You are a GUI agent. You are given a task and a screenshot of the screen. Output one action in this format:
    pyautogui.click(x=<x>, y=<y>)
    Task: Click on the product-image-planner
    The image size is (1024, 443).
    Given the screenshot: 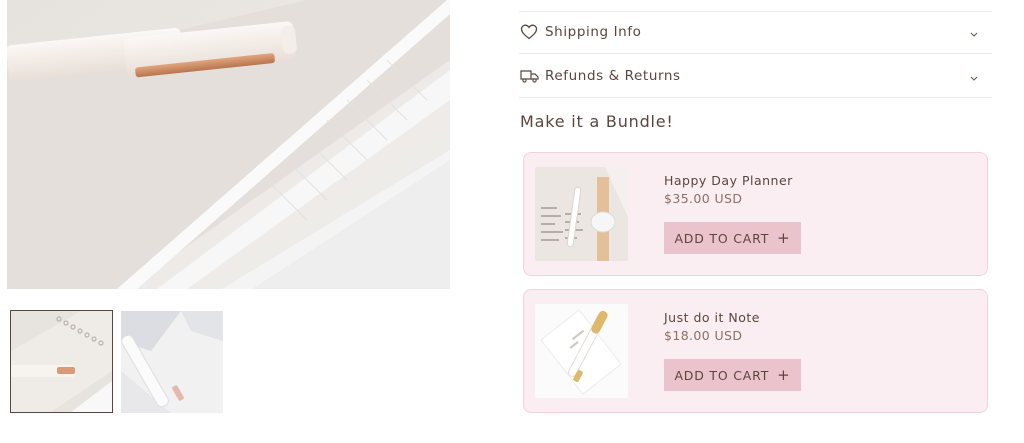 What is the action you would take?
    pyautogui.click(x=581, y=214)
    